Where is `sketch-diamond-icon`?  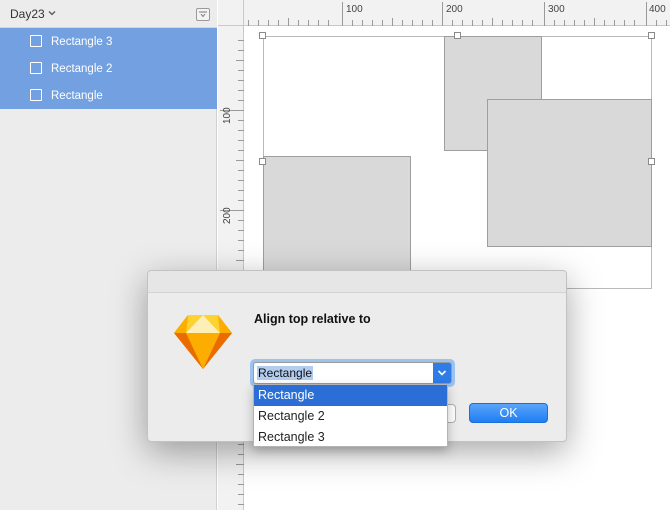 sketch-diamond-icon is located at coordinates (203, 342).